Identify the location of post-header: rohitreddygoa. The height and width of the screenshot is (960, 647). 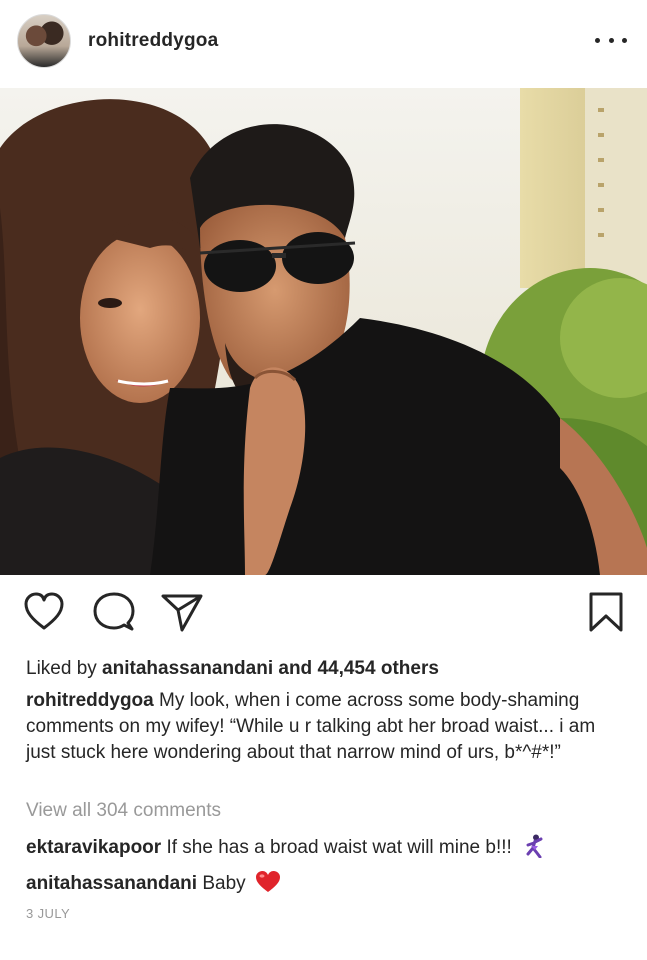
(323, 44).